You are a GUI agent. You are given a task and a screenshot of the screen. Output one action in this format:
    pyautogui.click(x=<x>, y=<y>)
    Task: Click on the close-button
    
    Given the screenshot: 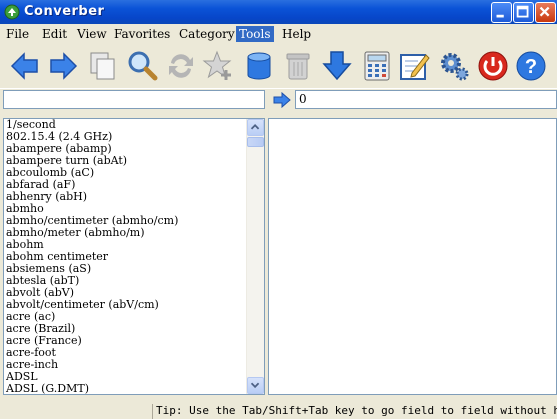 What is the action you would take?
    pyautogui.click(x=545, y=12)
    